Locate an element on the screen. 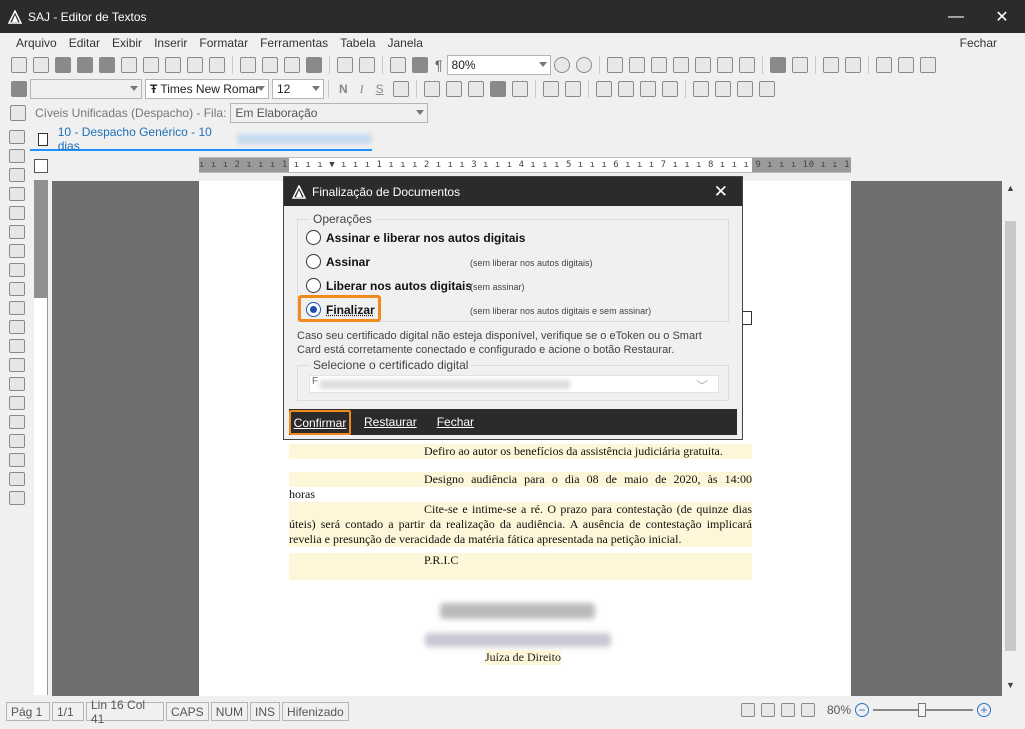 This screenshot has height=729, width=1025. view-web-icon is located at coordinates (787, 710).